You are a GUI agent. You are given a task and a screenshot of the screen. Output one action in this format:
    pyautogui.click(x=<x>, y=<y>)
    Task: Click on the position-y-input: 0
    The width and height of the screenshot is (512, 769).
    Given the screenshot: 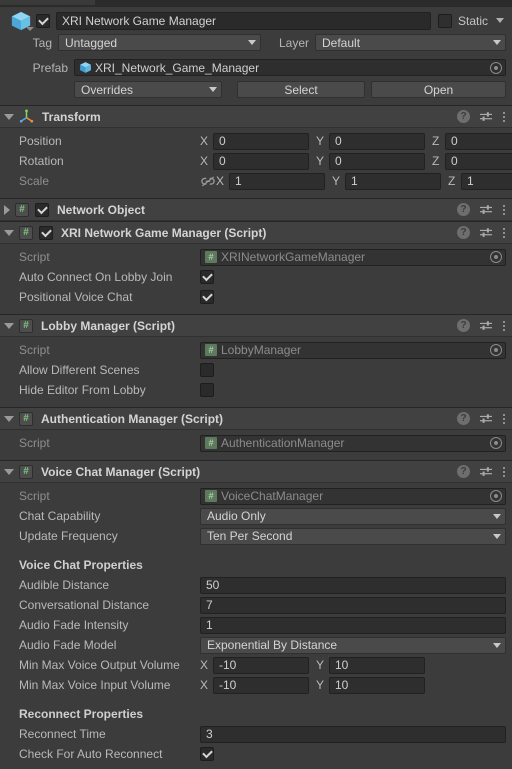 What is the action you would take?
    pyautogui.click(x=377, y=141)
    